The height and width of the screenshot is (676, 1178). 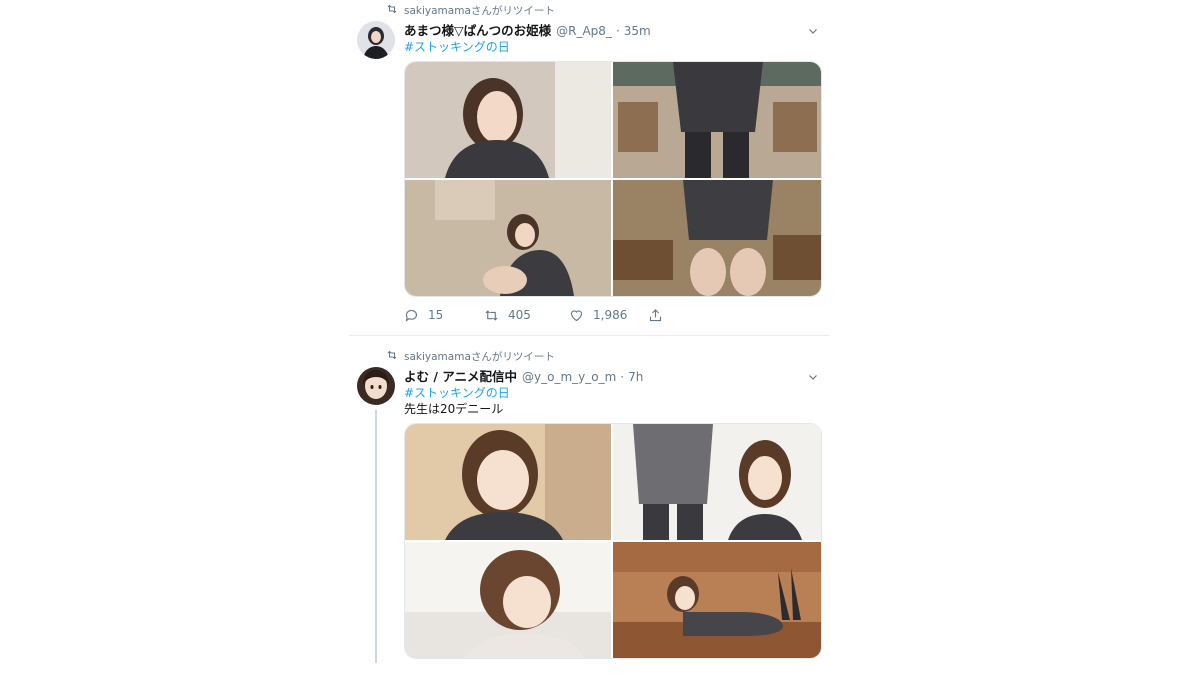 I want to click on author-name: あまつ様▽ぱんつのお姫様, so click(x=477, y=29).